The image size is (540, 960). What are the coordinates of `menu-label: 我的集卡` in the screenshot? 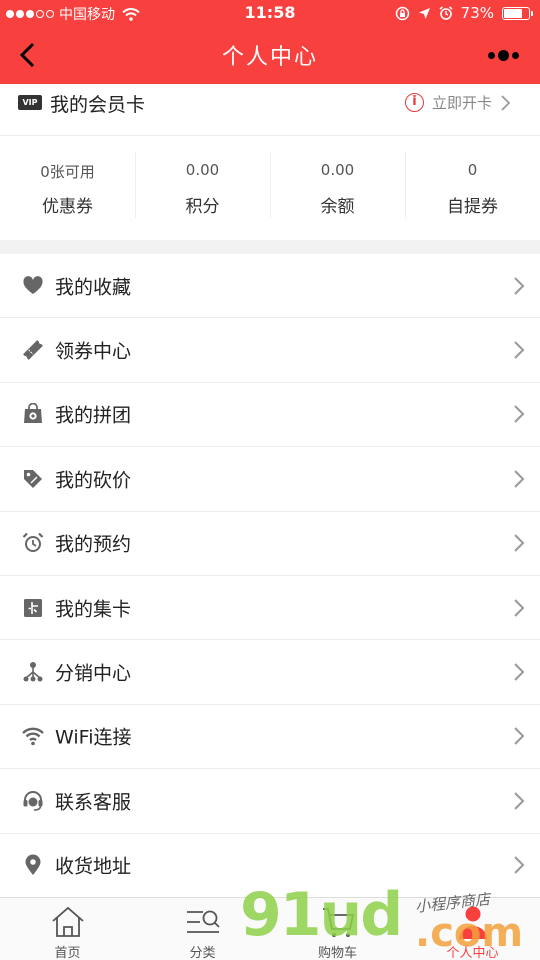 It's located at (93, 609).